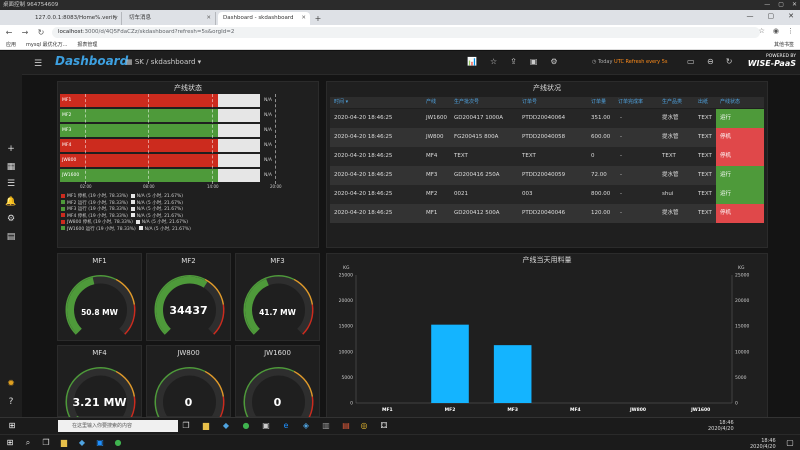 This screenshot has width=800, height=450. Describe the element at coordinates (306, 426) in the screenshot. I see `app-icon: ◈` at that location.